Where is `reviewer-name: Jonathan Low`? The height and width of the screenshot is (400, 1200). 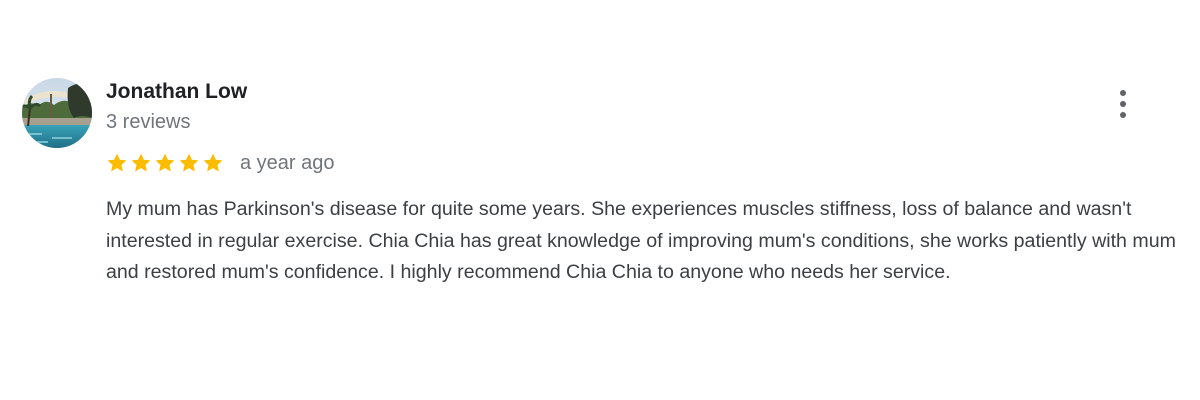 reviewer-name: Jonathan Low is located at coordinates (176, 92).